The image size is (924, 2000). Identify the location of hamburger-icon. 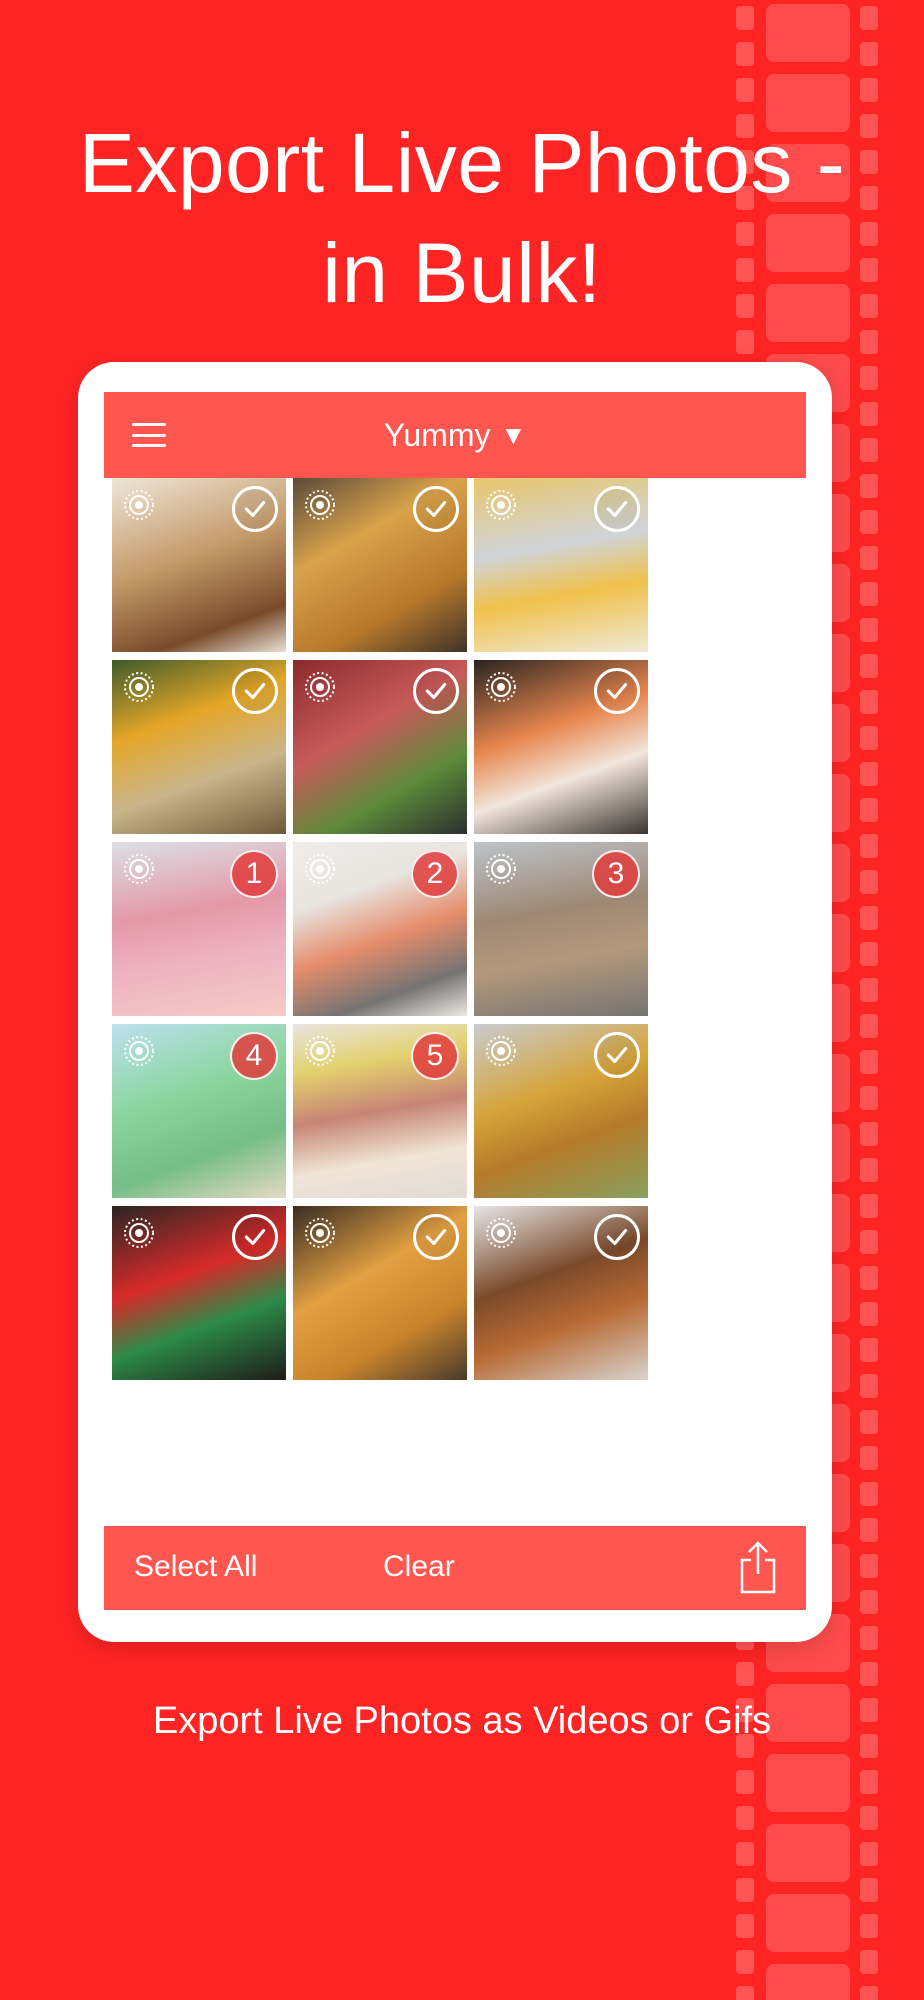
(149, 435).